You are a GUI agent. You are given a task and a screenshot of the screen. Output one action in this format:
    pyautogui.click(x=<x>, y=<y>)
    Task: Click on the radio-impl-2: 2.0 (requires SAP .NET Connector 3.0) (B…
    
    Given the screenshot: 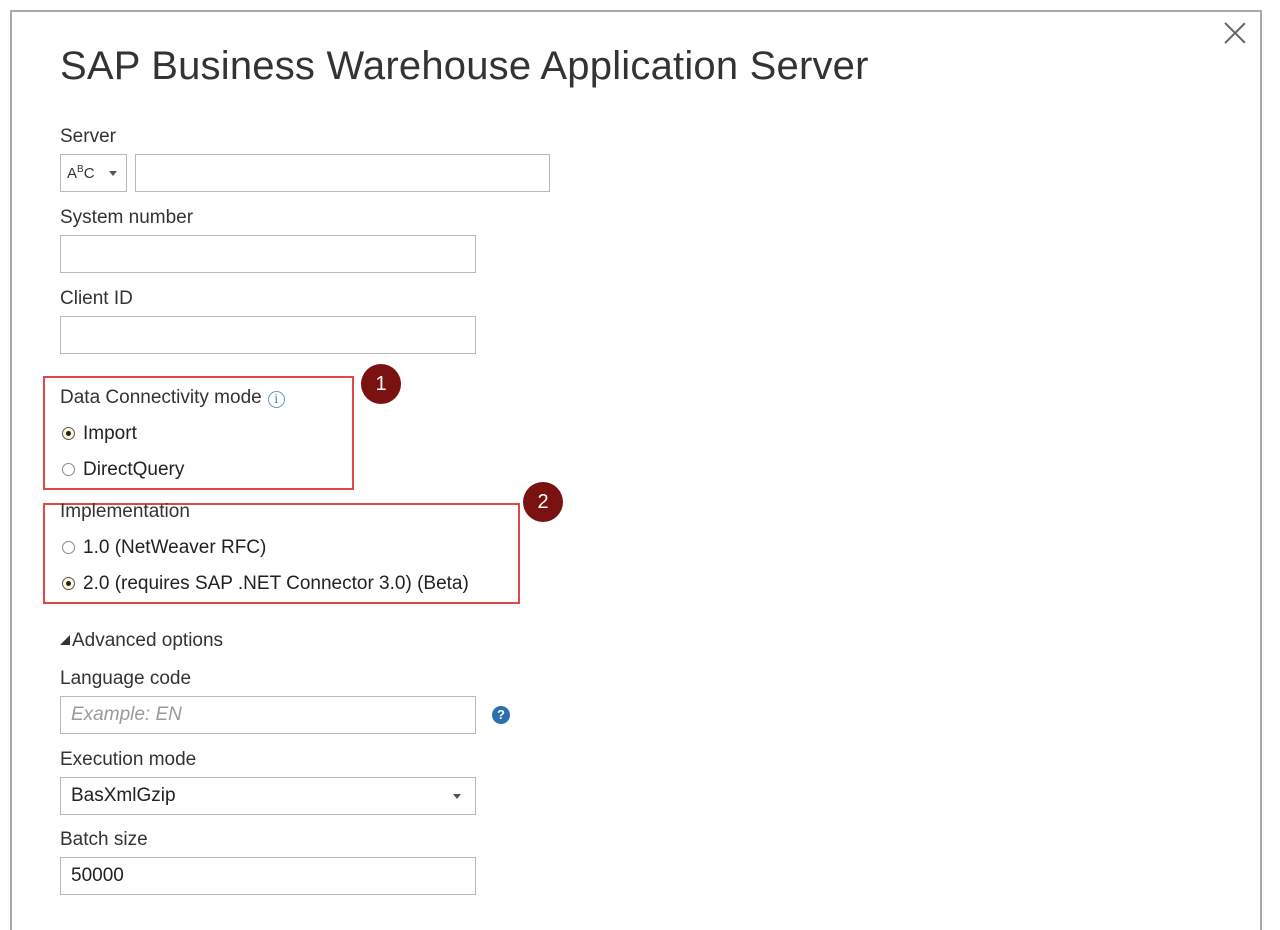 What is the action you would take?
    pyautogui.click(x=265, y=584)
    